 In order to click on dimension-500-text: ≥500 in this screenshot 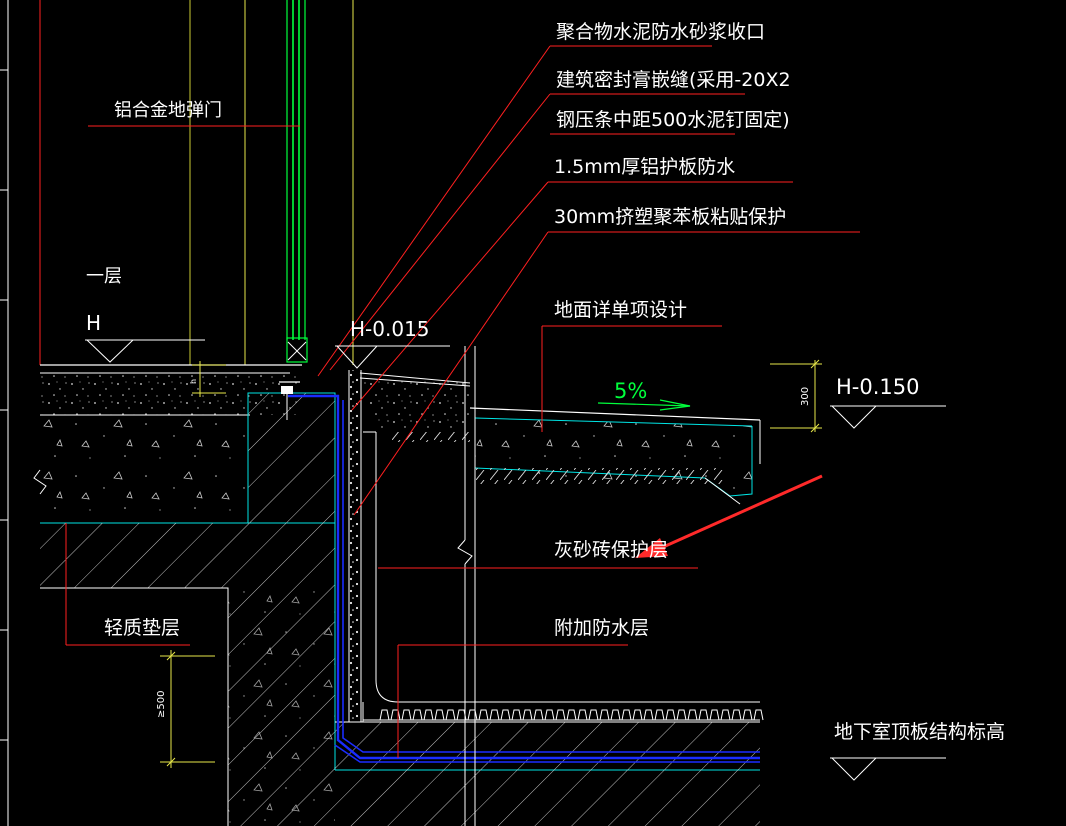, I will do `click(161, 704)`.